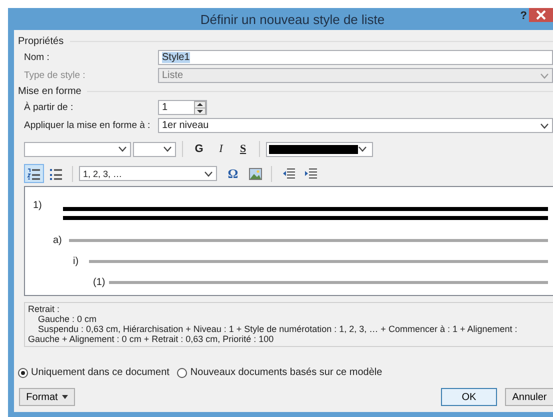 This screenshot has width=553, height=417. I want to click on italic-button: I, so click(221, 149).